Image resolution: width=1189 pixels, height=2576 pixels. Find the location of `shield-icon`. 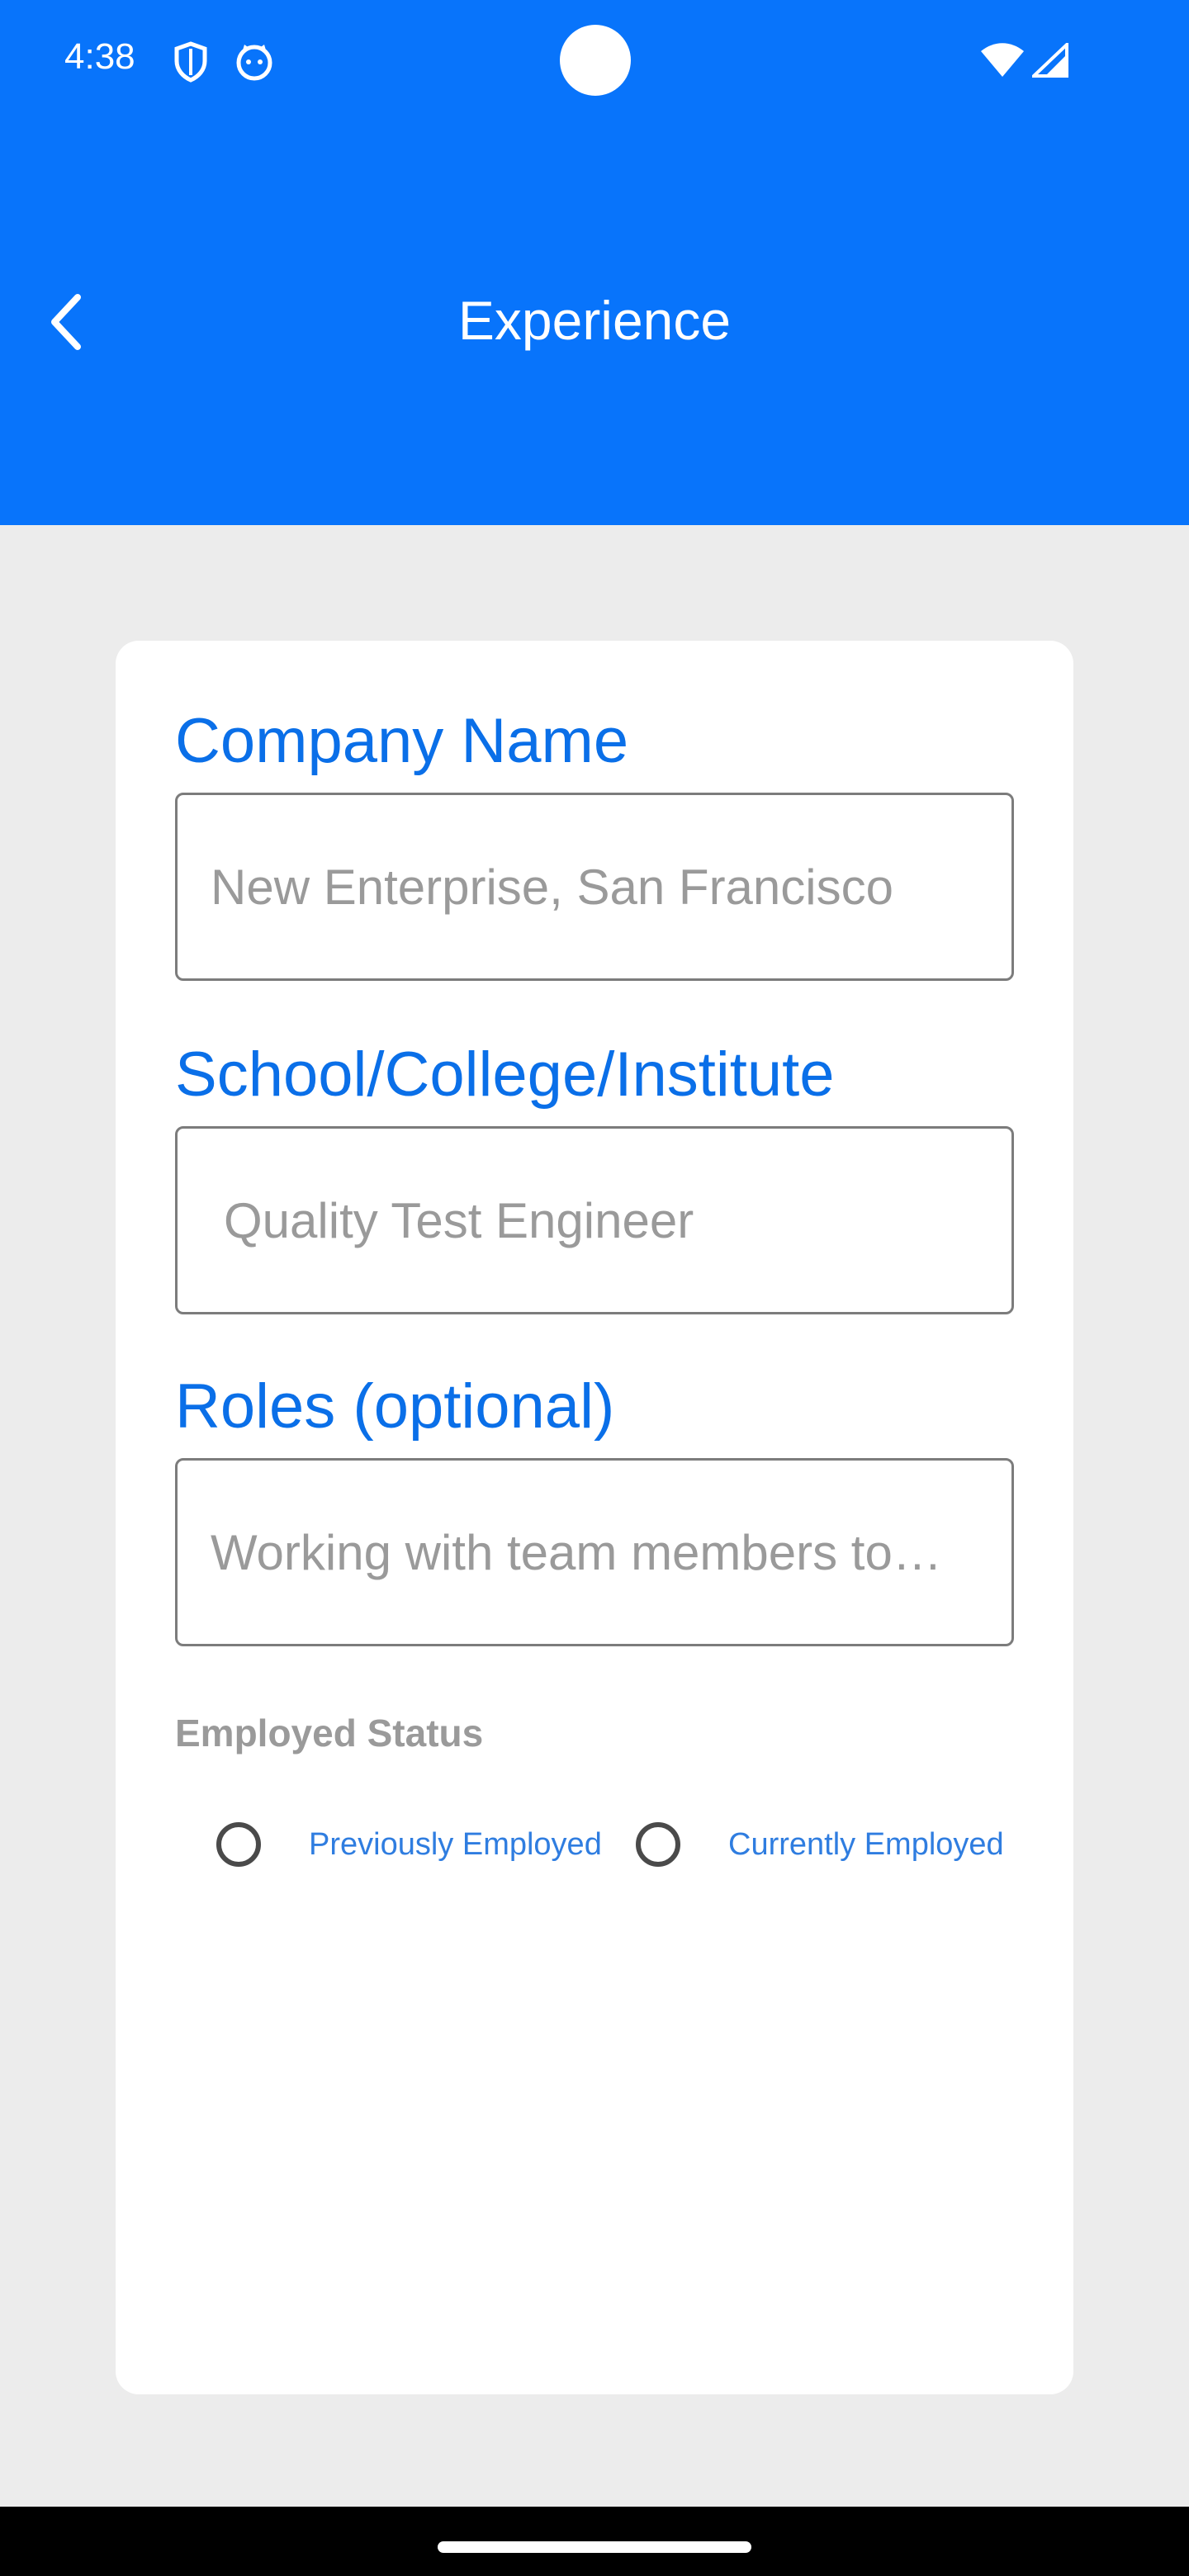

shield-icon is located at coordinates (190, 62).